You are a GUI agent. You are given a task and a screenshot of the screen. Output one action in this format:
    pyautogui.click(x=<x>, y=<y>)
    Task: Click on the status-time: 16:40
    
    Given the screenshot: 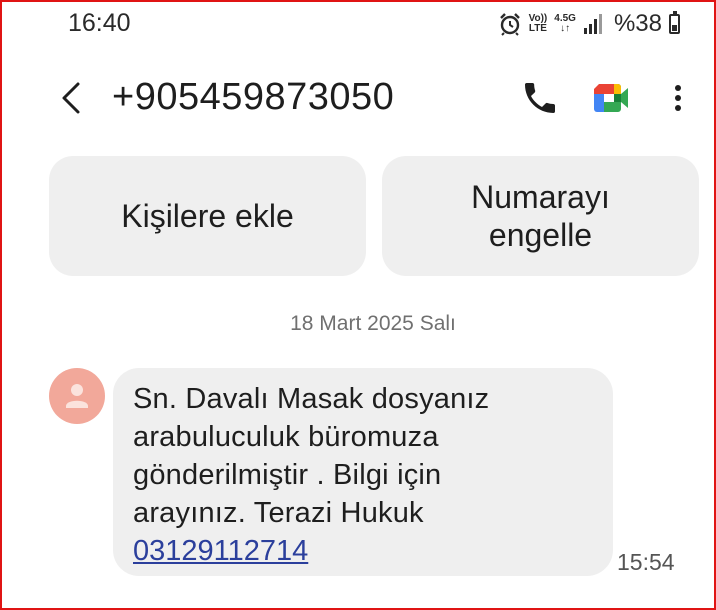 What is the action you would take?
    pyautogui.click(x=99, y=23)
    